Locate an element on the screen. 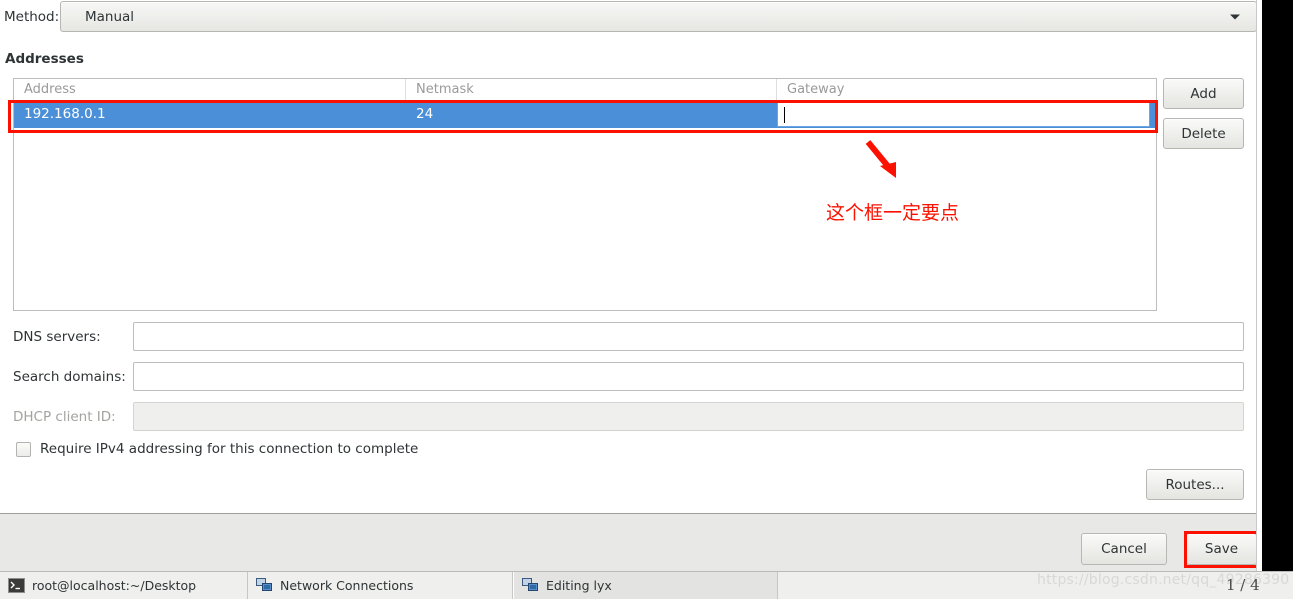  column-header-address: Address is located at coordinates (210, 89).